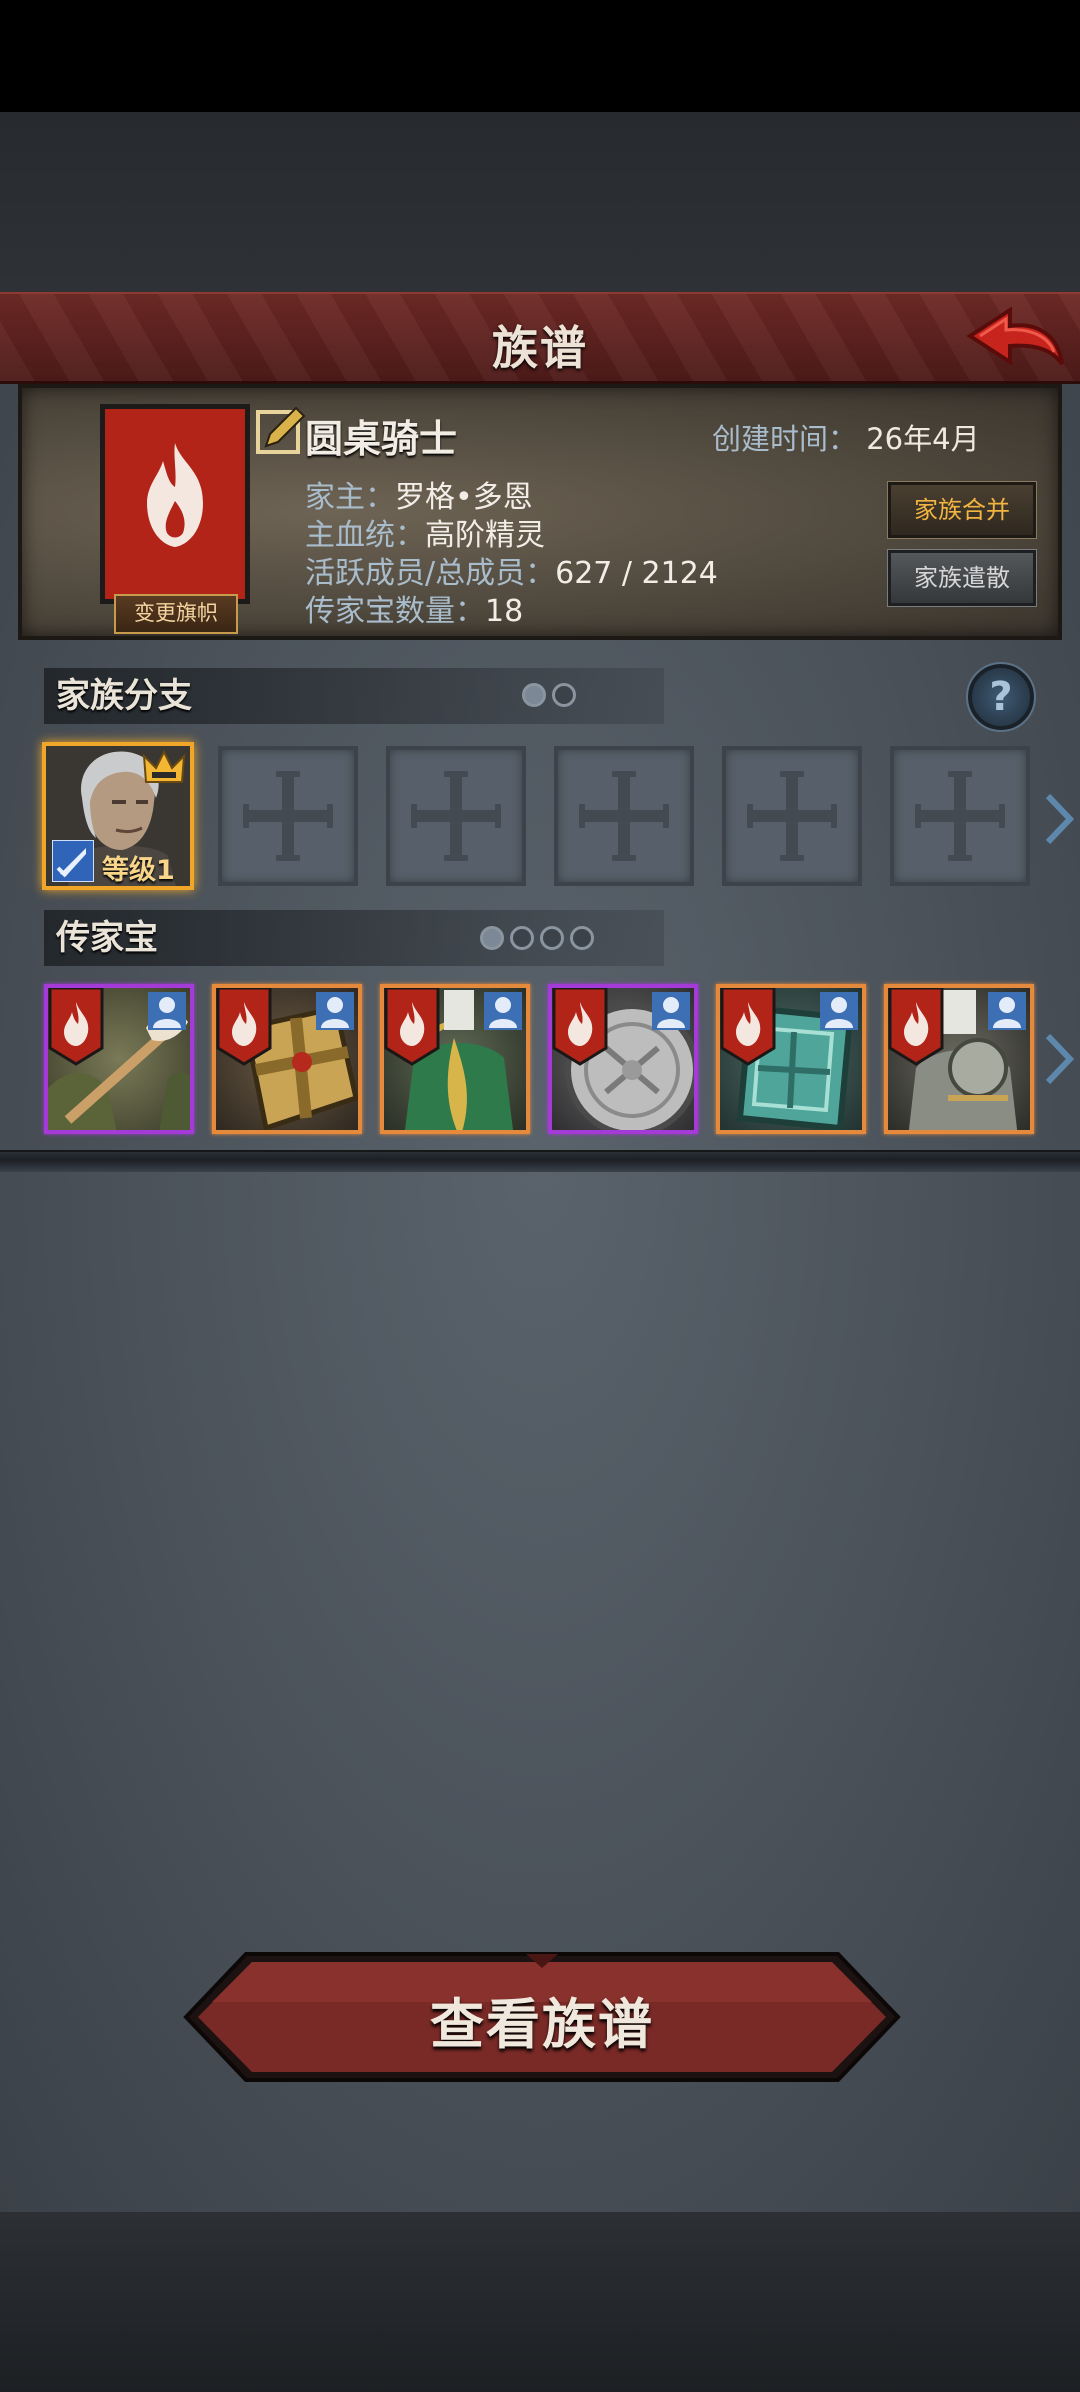  Describe the element at coordinates (540, 56) in the screenshot. I see `status-bar-area` at that location.